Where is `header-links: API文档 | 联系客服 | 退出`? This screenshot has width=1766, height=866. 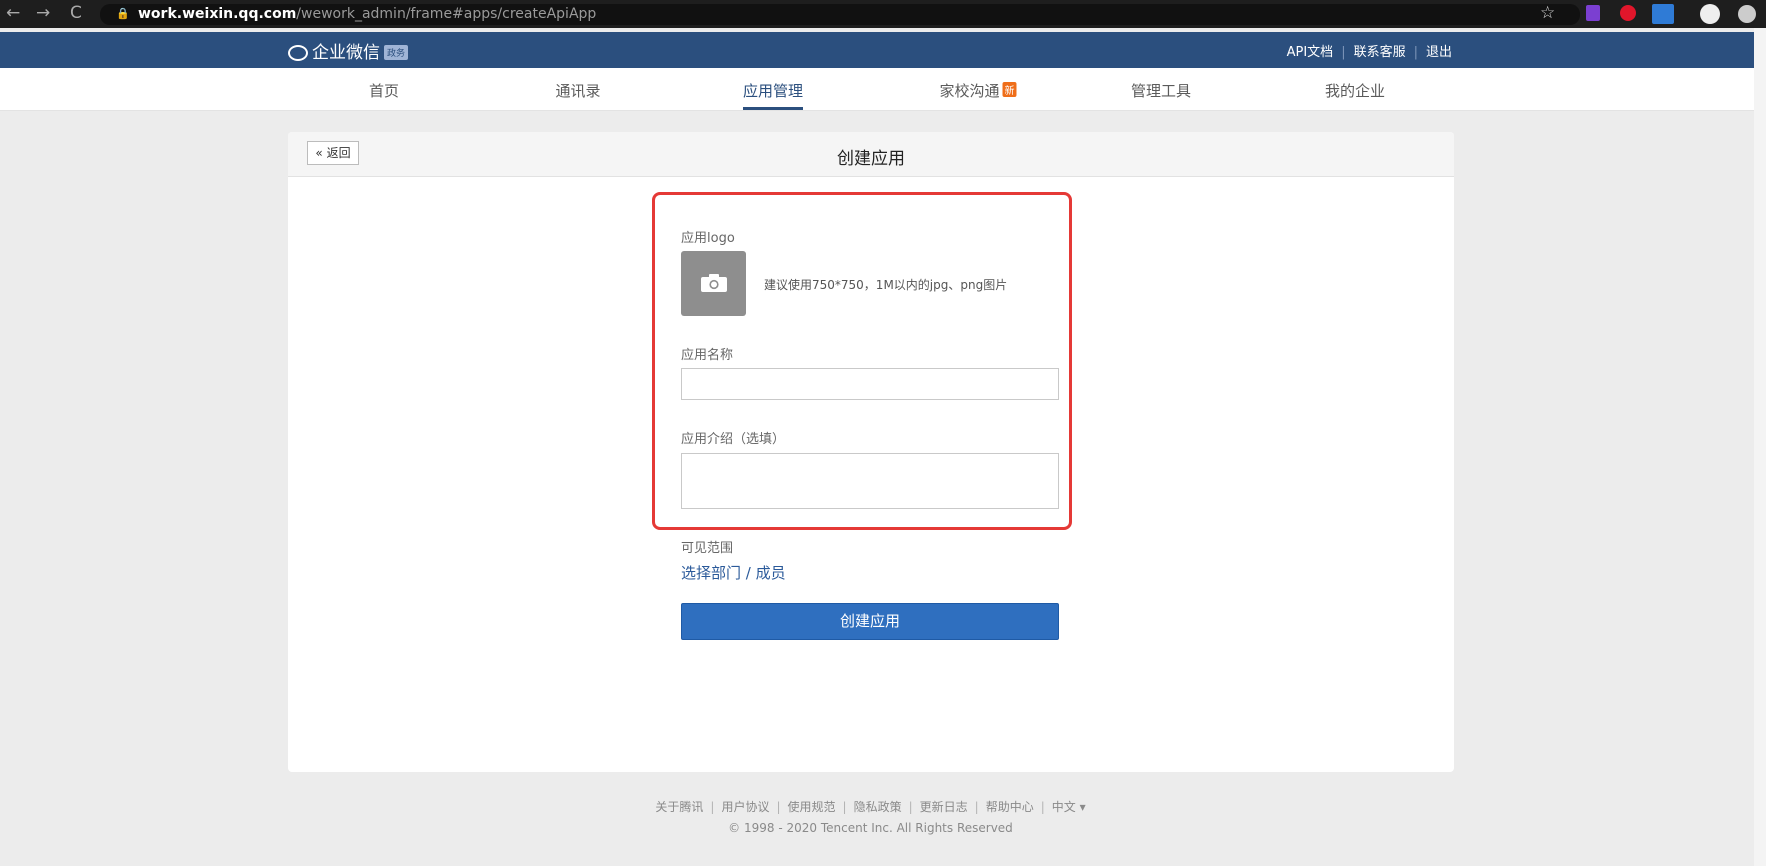
header-links: API文档 | 联系客服 | 退出 is located at coordinates (1369, 52).